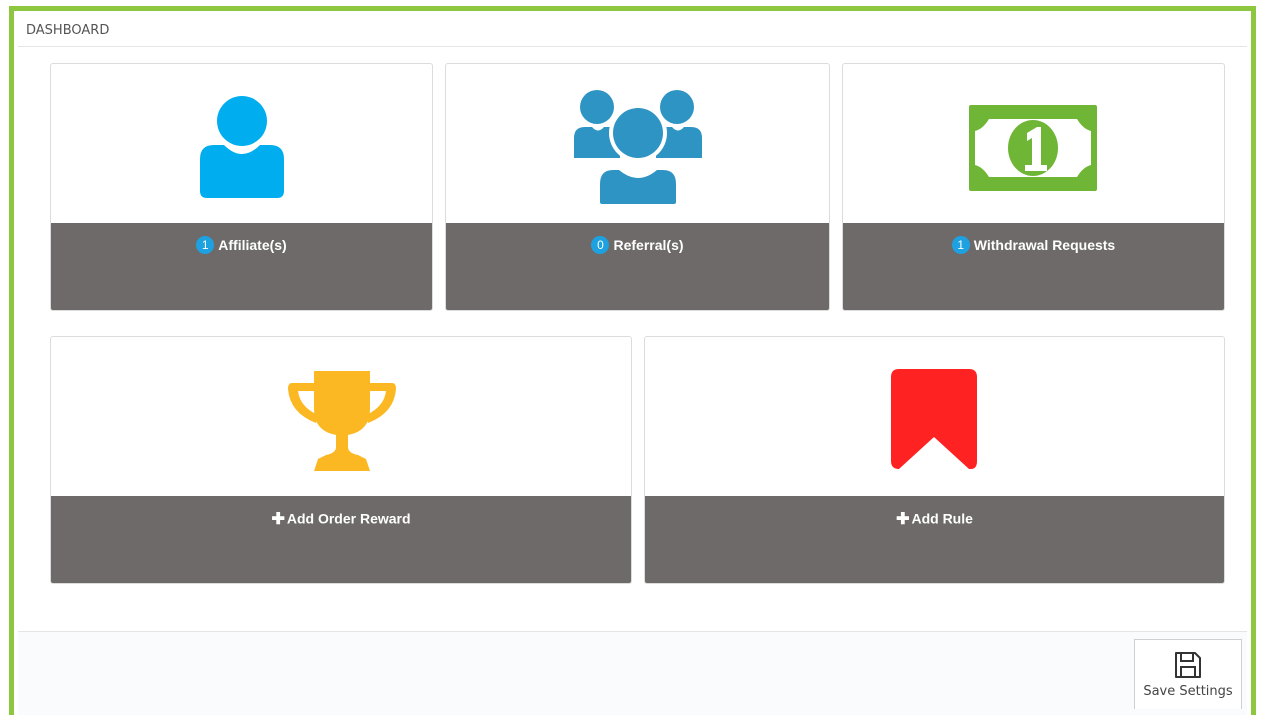 This screenshot has height=715, width=1265. I want to click on money-icon, so click(1033, 148).